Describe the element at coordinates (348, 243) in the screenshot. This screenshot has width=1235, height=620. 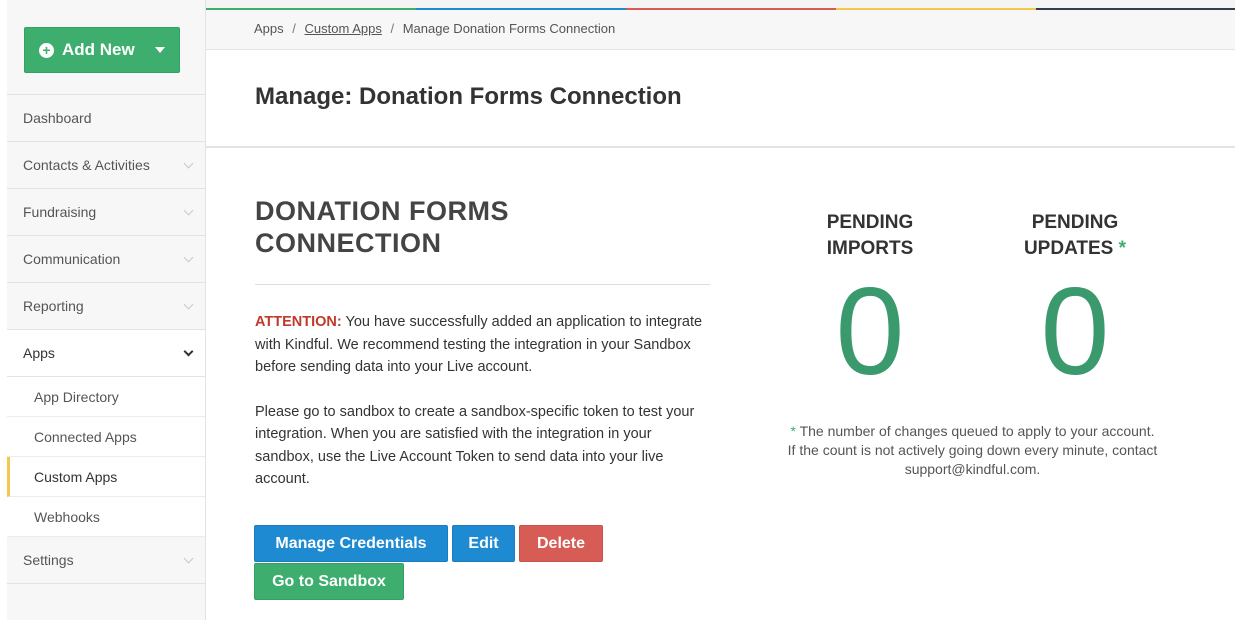
I see `section-title-line2: CONNECTION` at that location.